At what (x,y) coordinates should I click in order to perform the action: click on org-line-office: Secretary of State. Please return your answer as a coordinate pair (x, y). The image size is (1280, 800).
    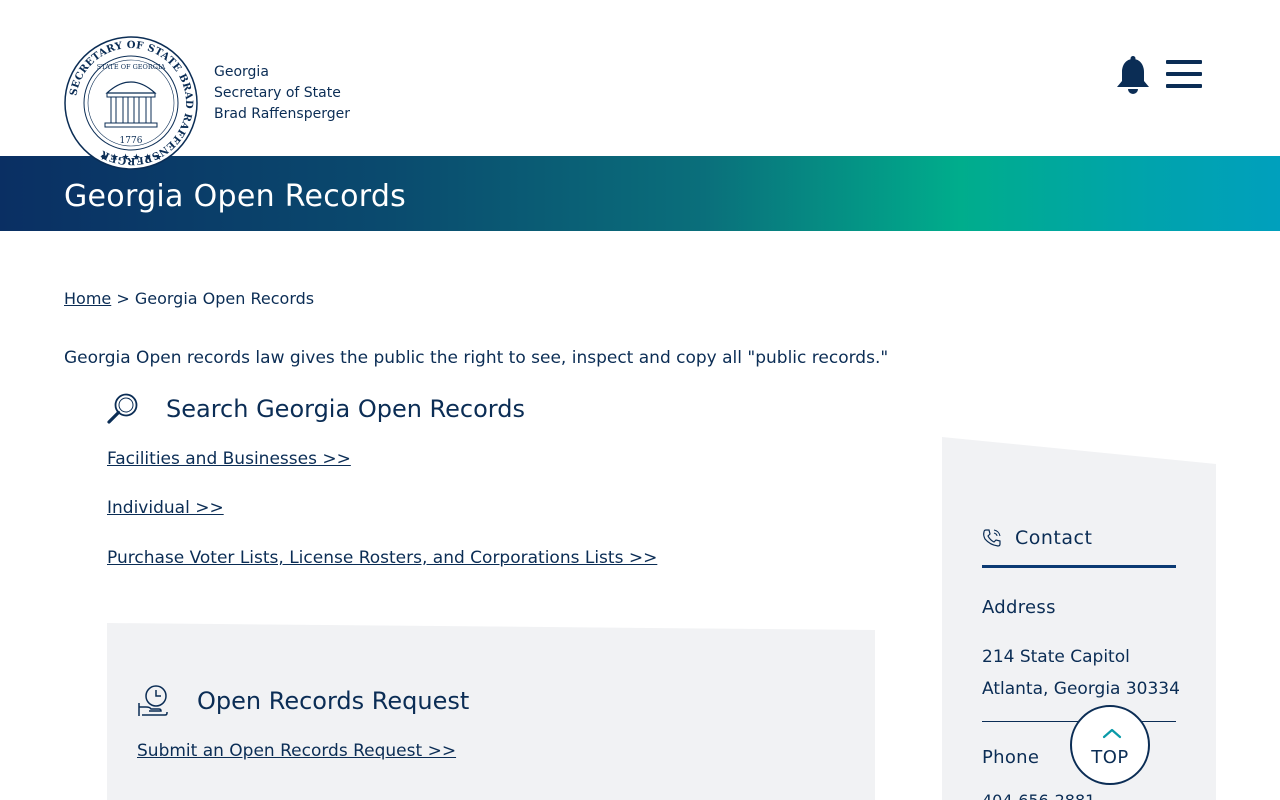
    Looking at the image, I should click on (277, 93).